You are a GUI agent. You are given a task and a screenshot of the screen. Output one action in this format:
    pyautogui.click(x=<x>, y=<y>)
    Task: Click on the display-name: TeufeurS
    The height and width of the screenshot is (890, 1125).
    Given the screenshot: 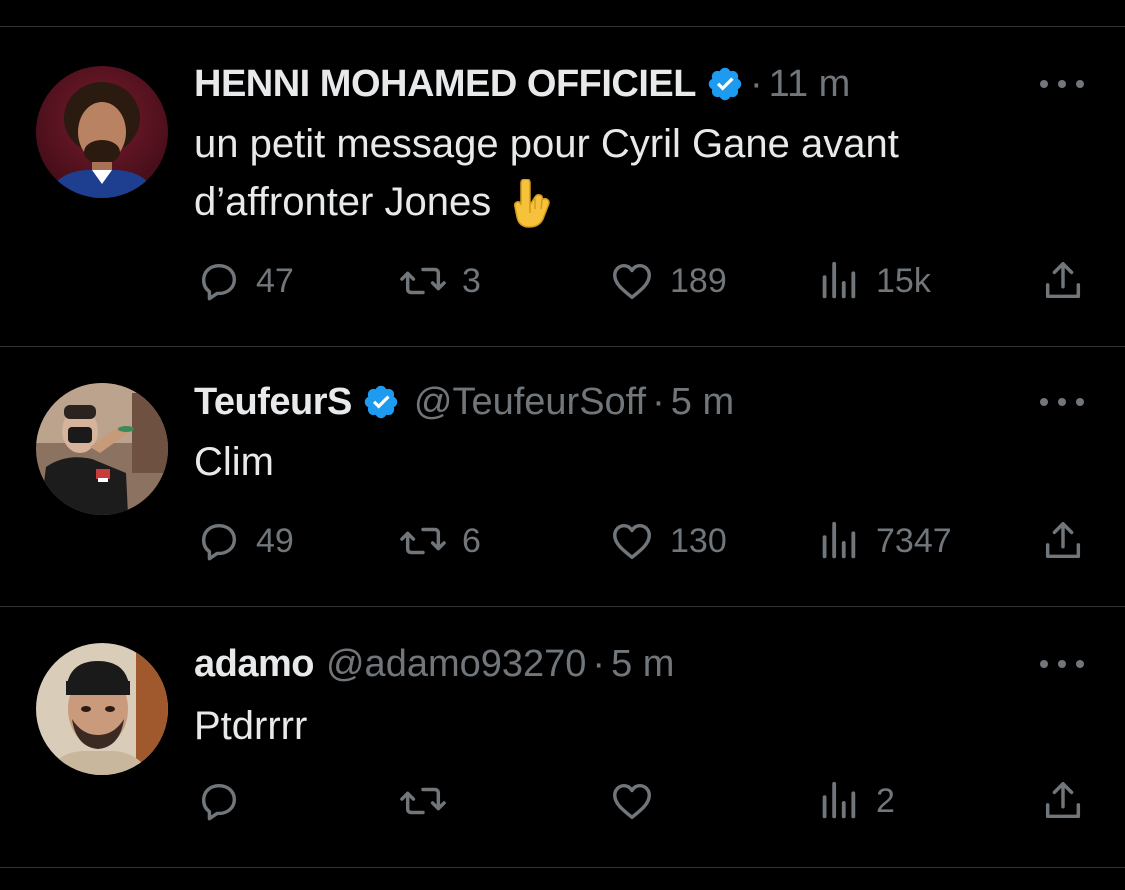 What is the action you would take?
    pyautogui.click(x=273, y=402)
    